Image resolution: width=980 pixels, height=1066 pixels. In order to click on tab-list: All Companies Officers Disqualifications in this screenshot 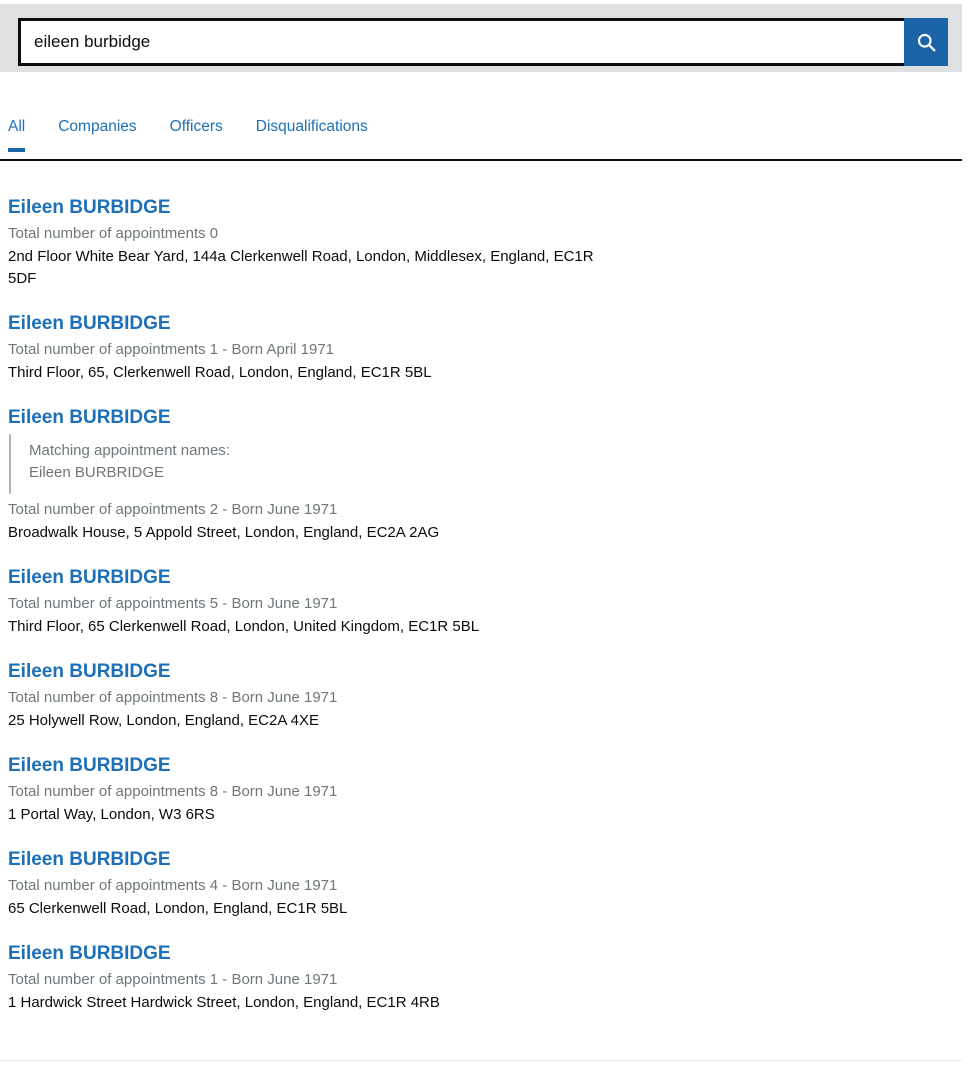, I will do `click(484, 135)`.